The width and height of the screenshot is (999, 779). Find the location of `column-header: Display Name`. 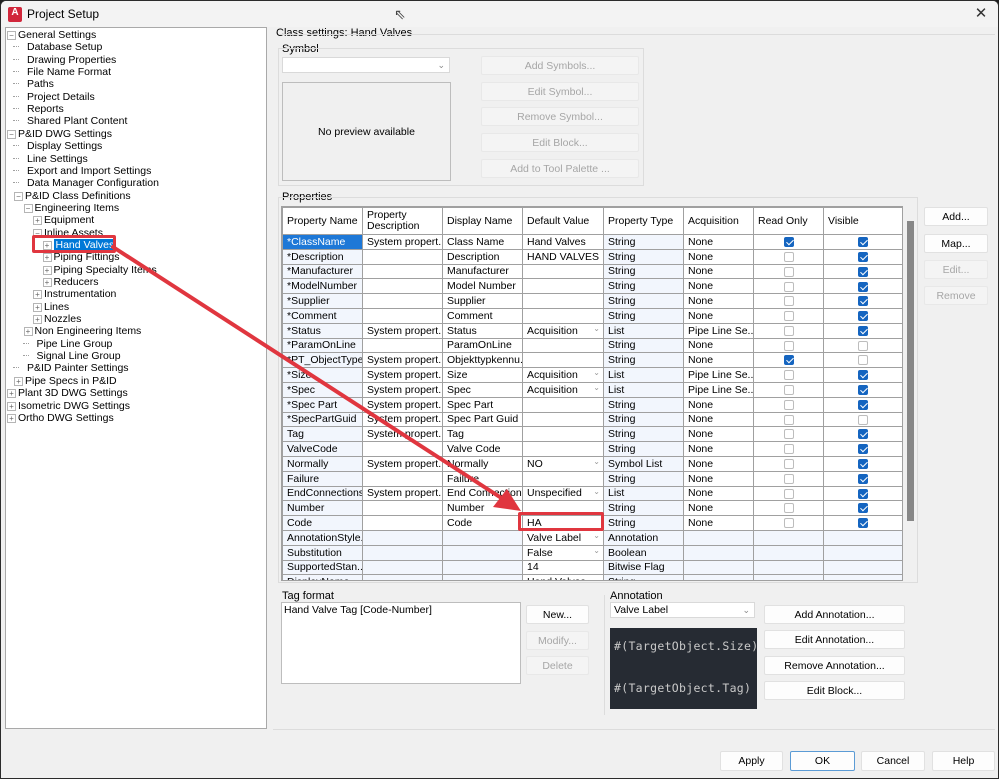

column-header: Display Name is located at coordinates (482, 221).